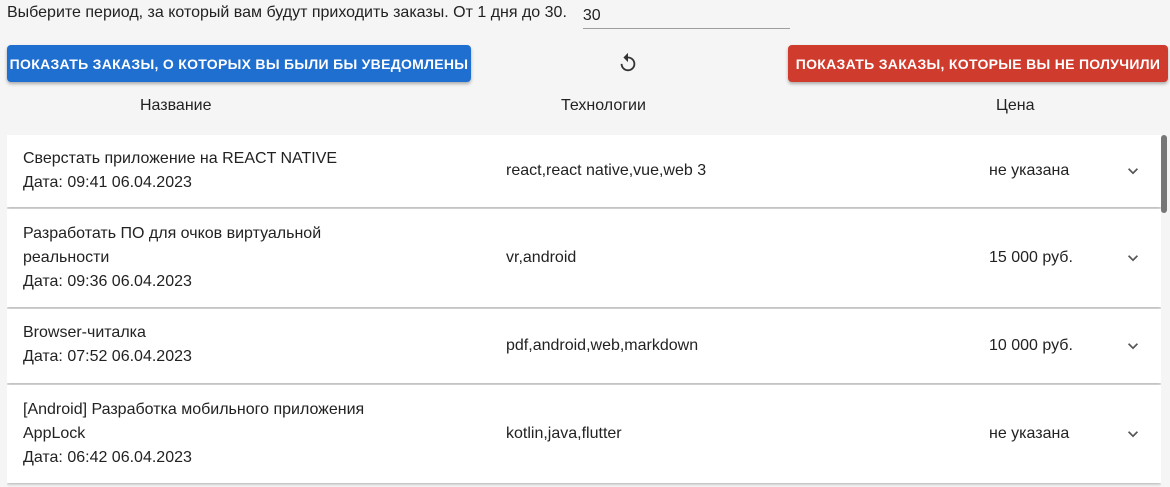 The width and height of the screenshot is (1170, 487). Describe the element at coordinates (978, 63) in the screenshot. I see `show-missed-orders-button: ПОКАЗАТЬ ЗАКАЗЫ, КОТОРЫЕ ВЫ НЕ ПОЛУЧИЛИ` at that location.